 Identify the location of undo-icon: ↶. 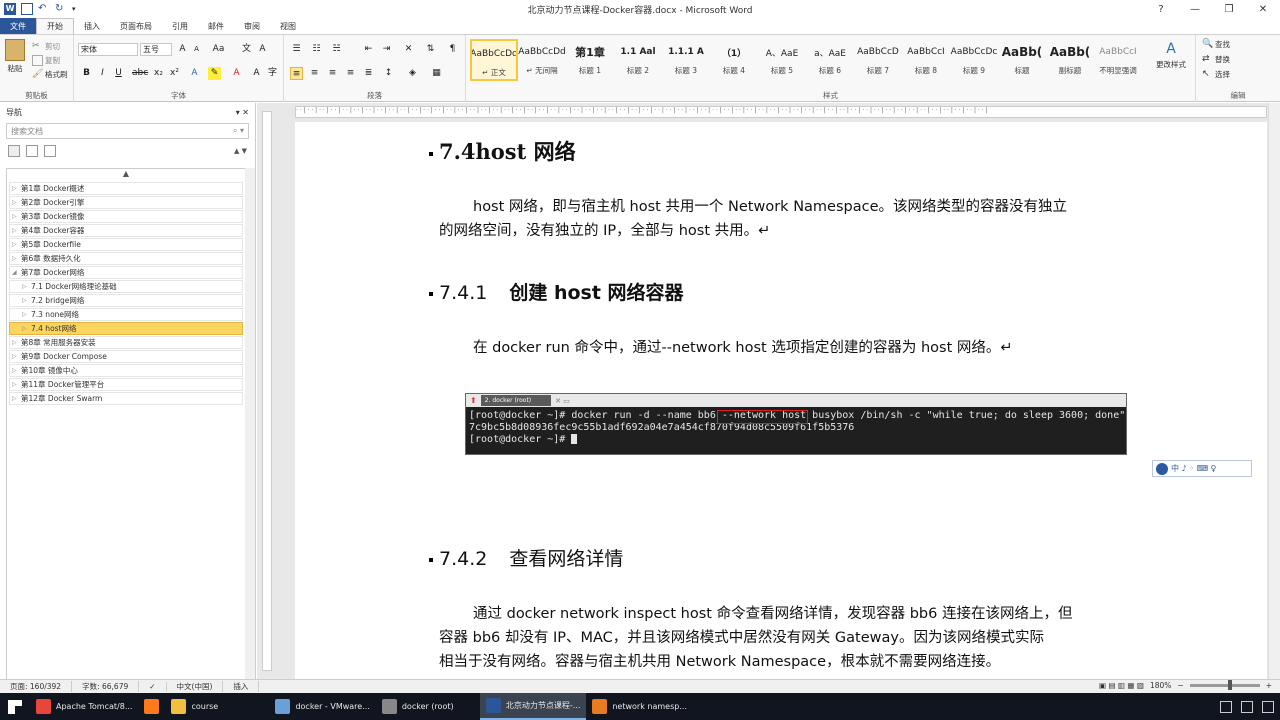
(44, 9).